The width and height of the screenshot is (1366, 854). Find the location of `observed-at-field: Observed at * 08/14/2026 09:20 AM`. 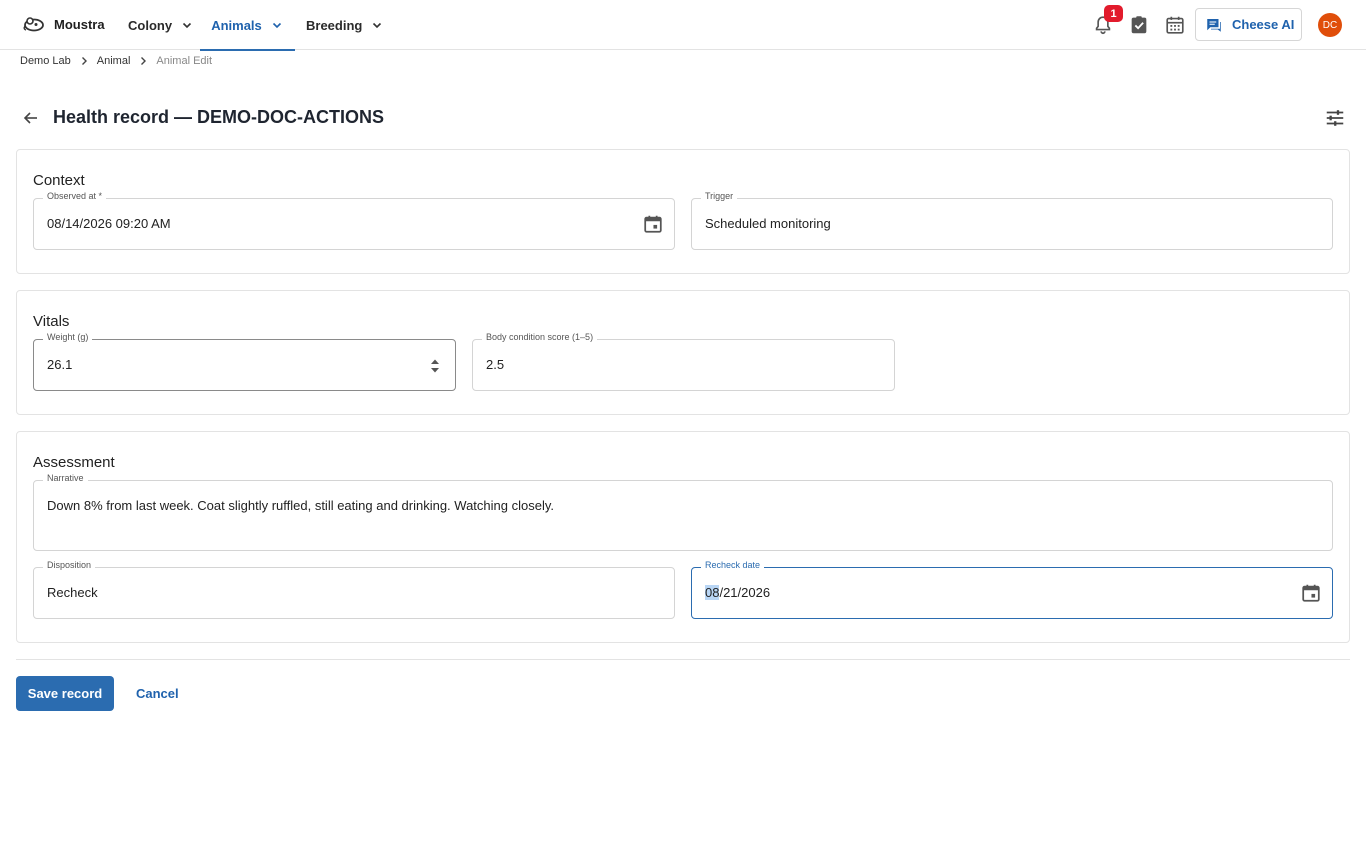

observed-at-field: Observed at * 08/14/2026 09:20 AM is located at coordinates (354, 220).